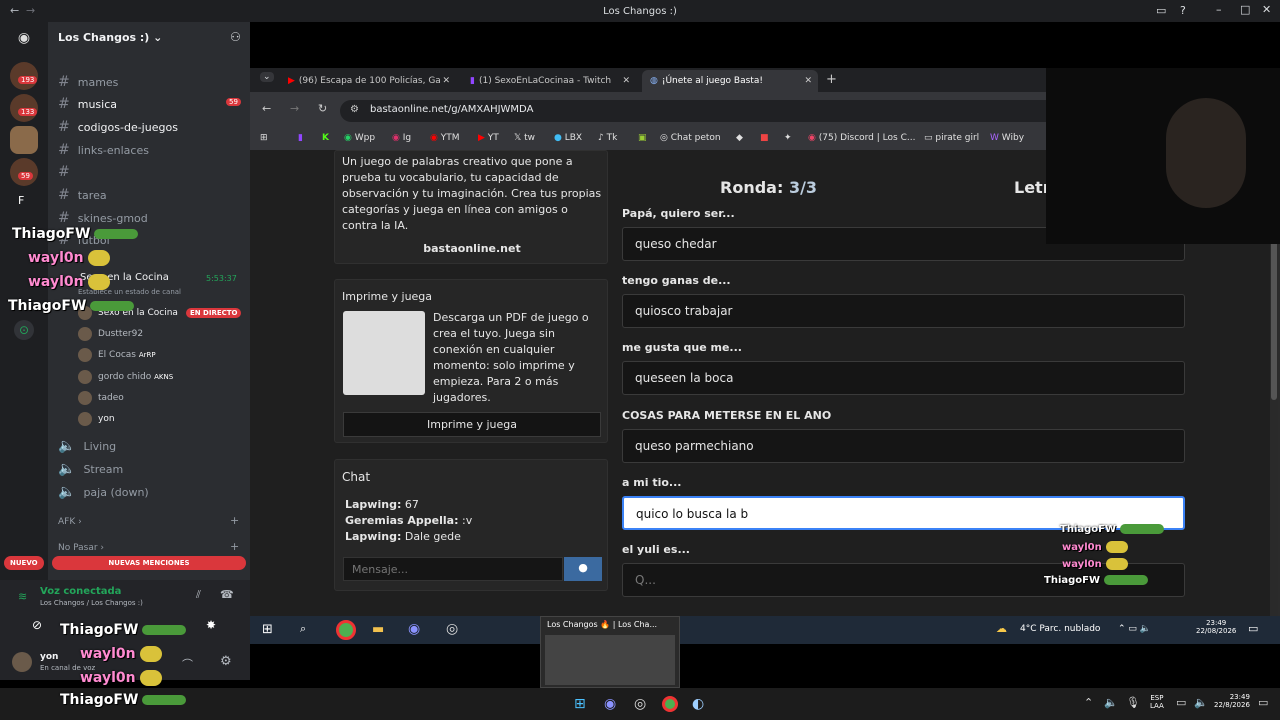  What do you see at coordinates (187, 664) in the screenshot?
I see `headphones-icon: ⌒` at bounding box center [187, 664].